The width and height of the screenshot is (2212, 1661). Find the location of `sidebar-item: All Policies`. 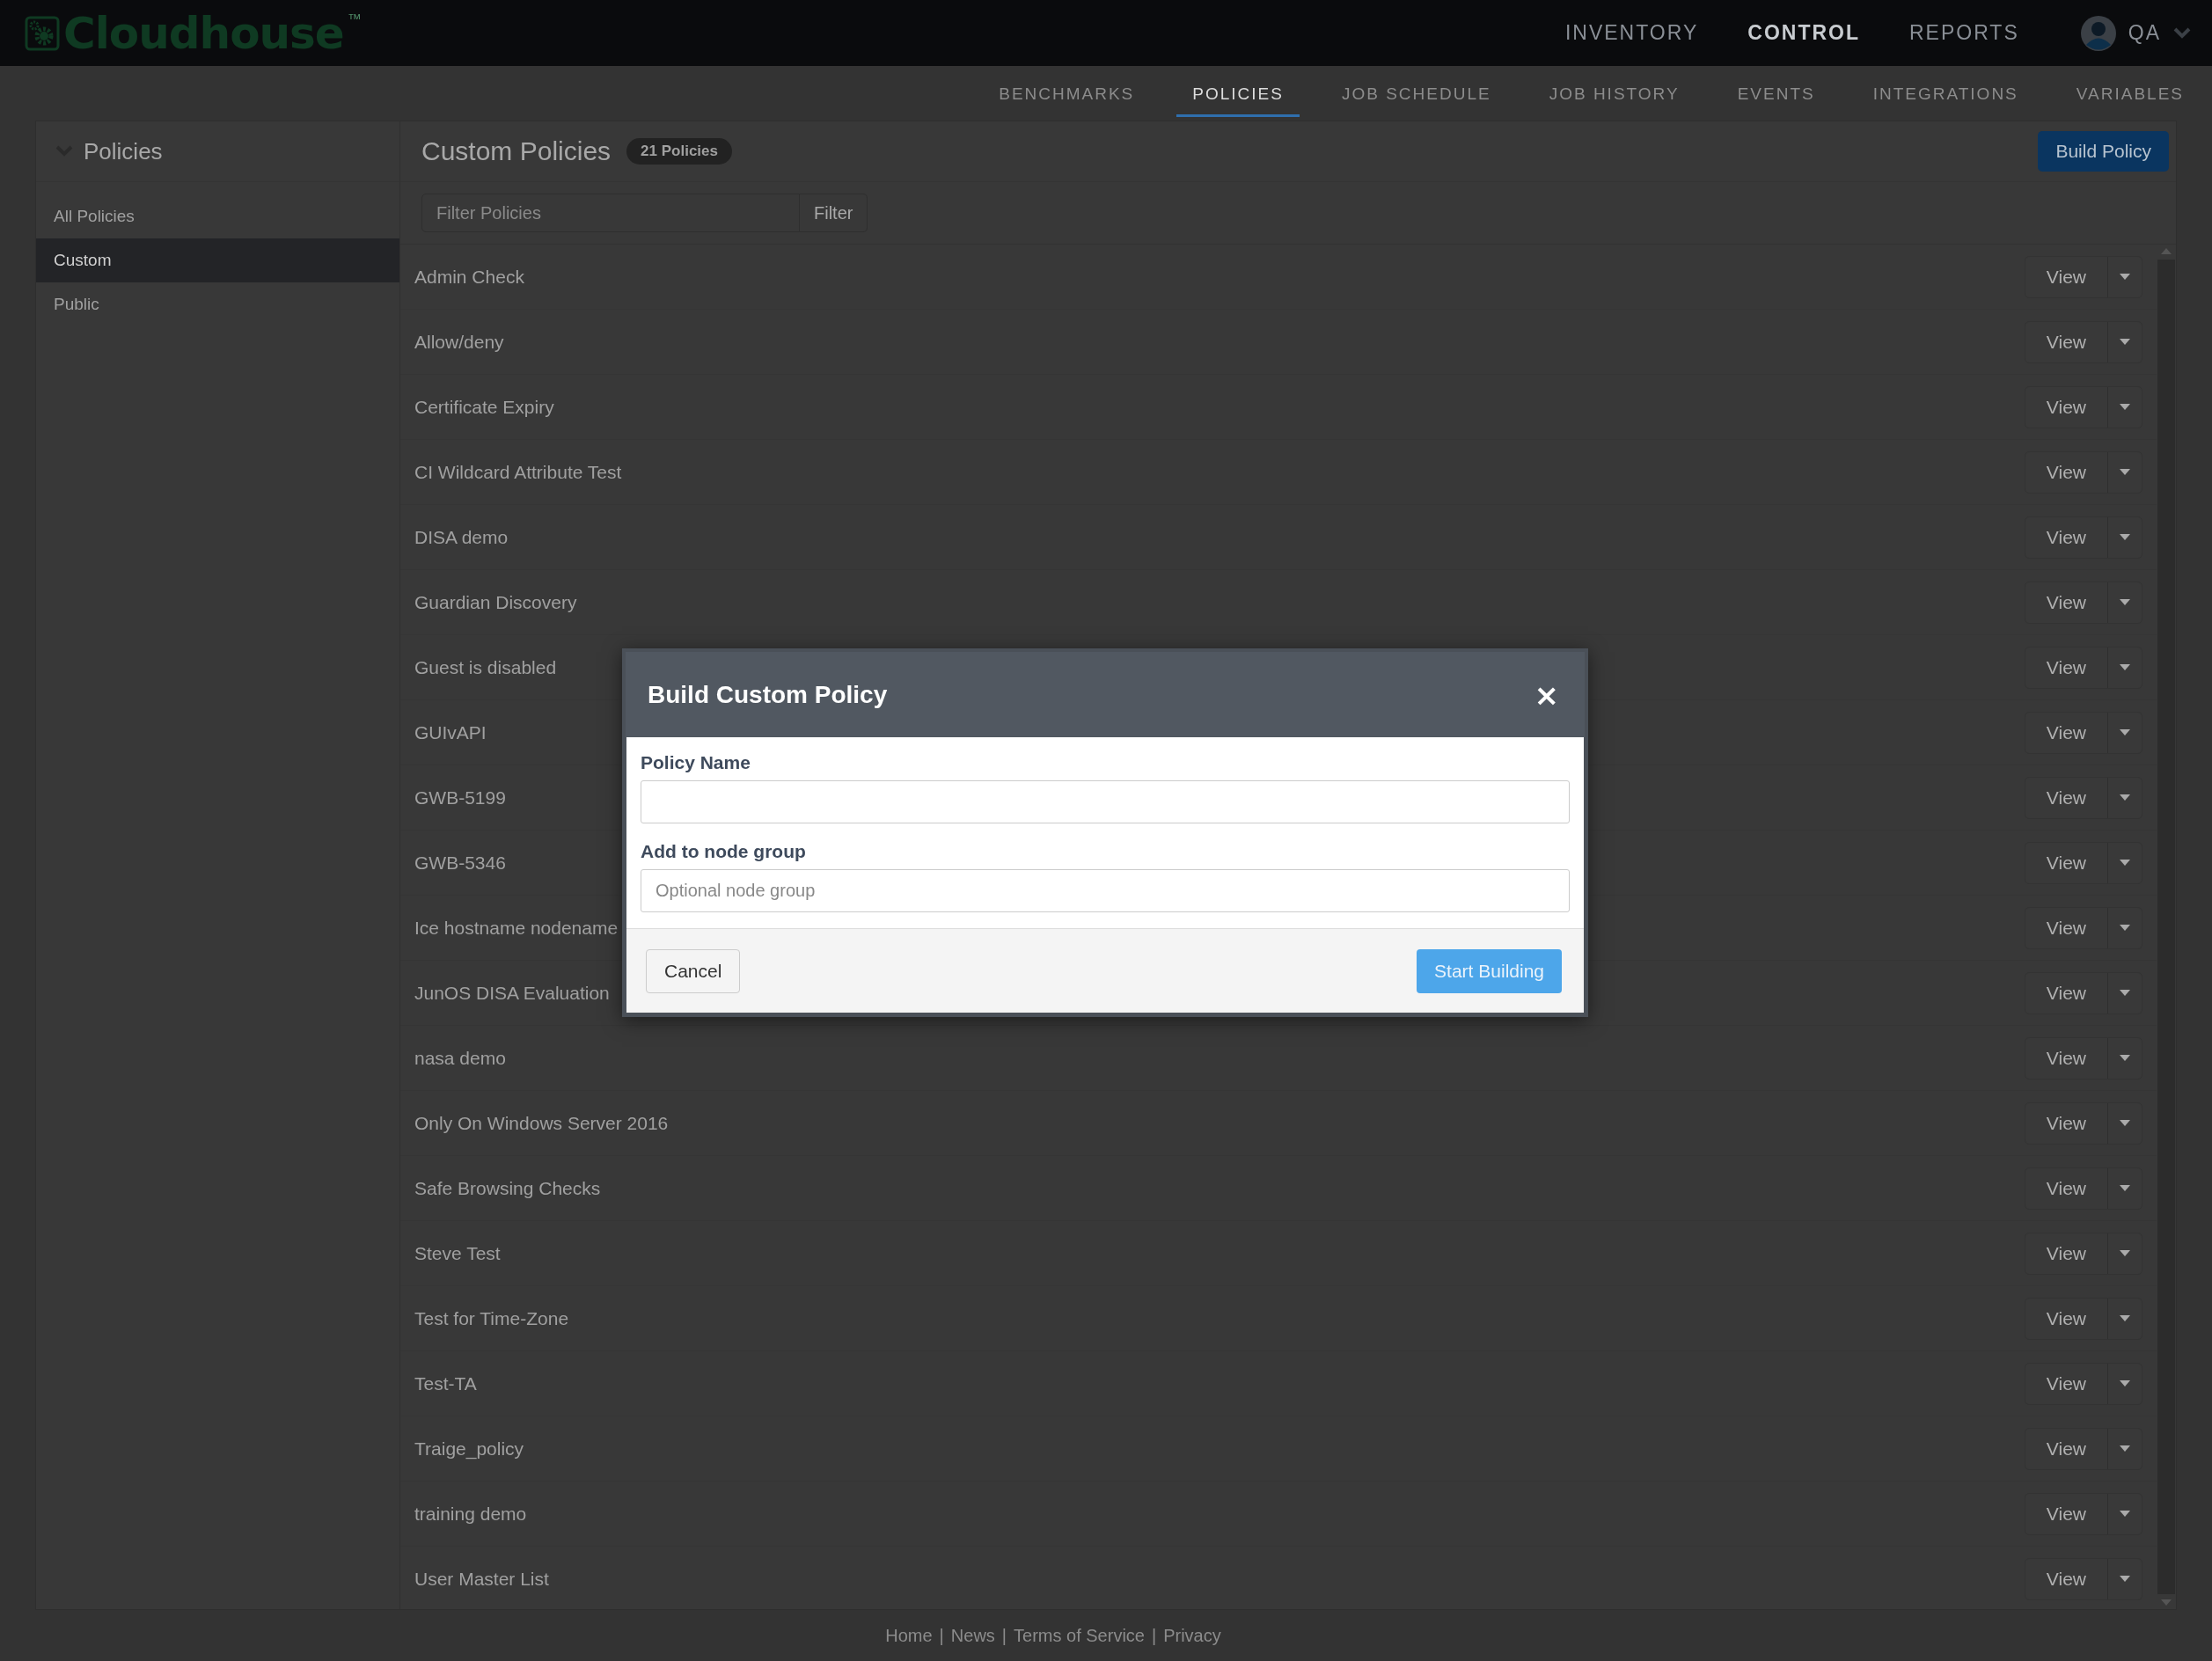

sidebar-item: All Policies is located at coordinates (217, 216).